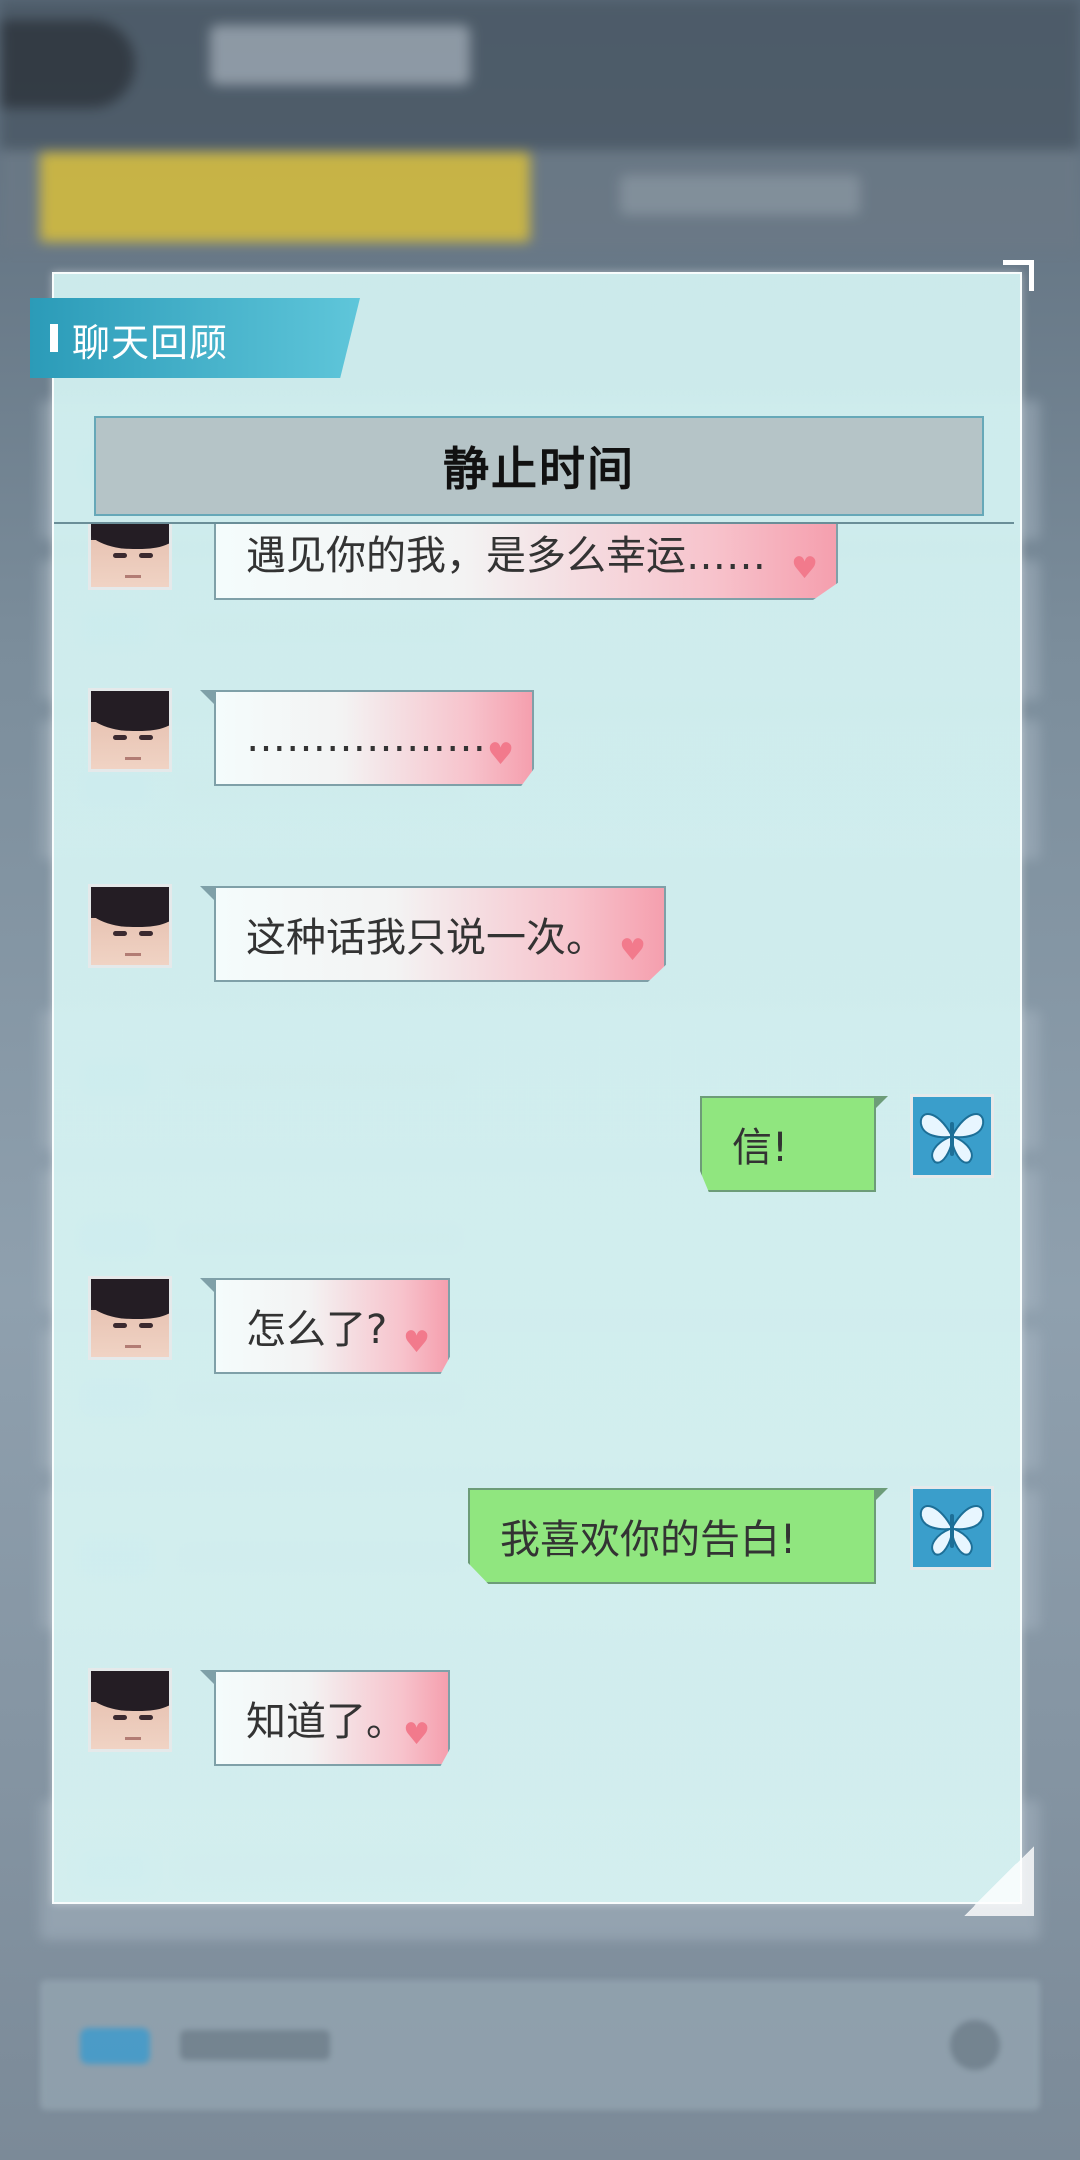 The image size is (1080, 2160). What do you see at coordinates (1018, 275) in the screenshot?
I see `dialog-corner-decoration` at bounding box center [1018, 275].